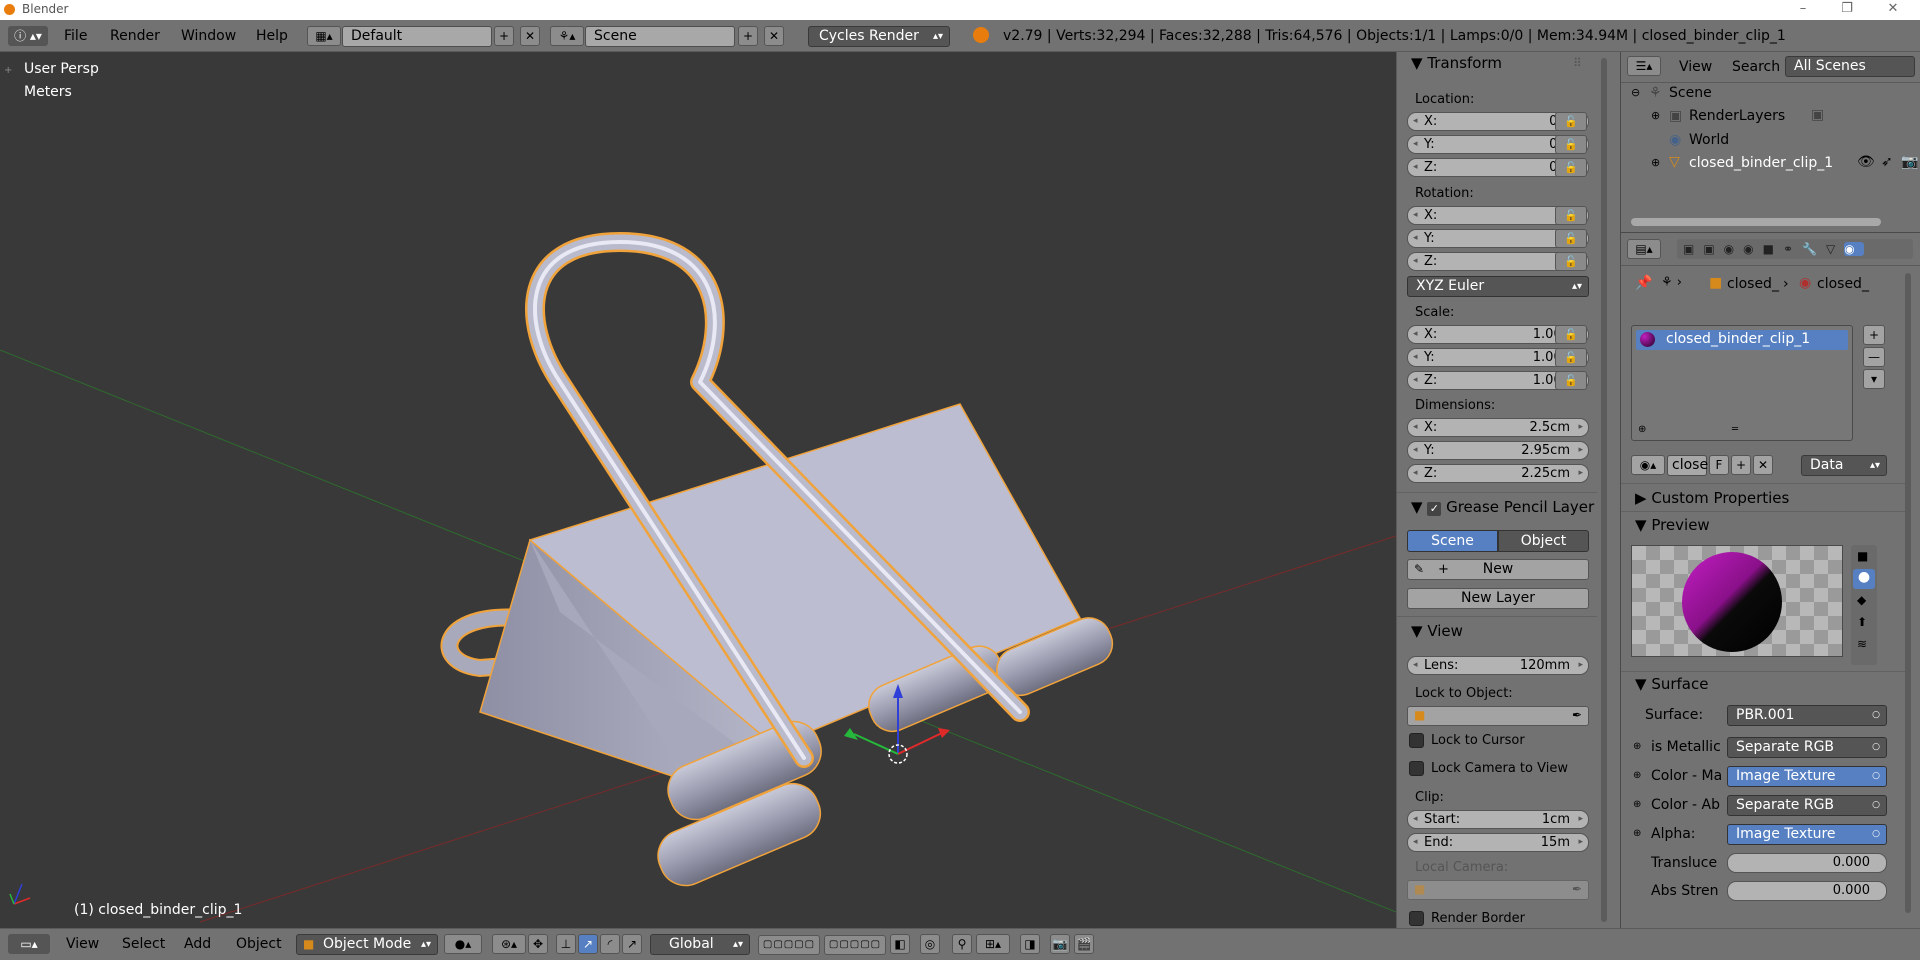  Describe the element at coordinates (1908, 593) in the screenshot. I see `properties-scrollbar` at that location.